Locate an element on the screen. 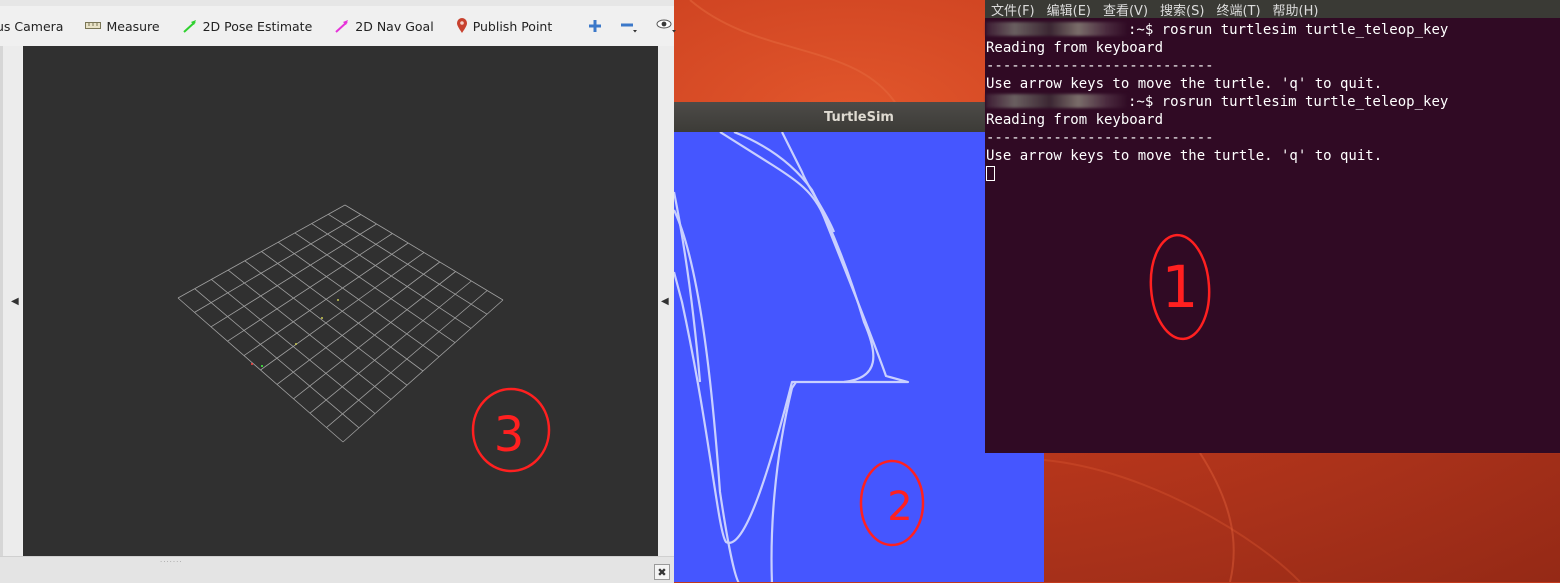  annotation-circle-2: 2 is located at coordinates (892, 503).